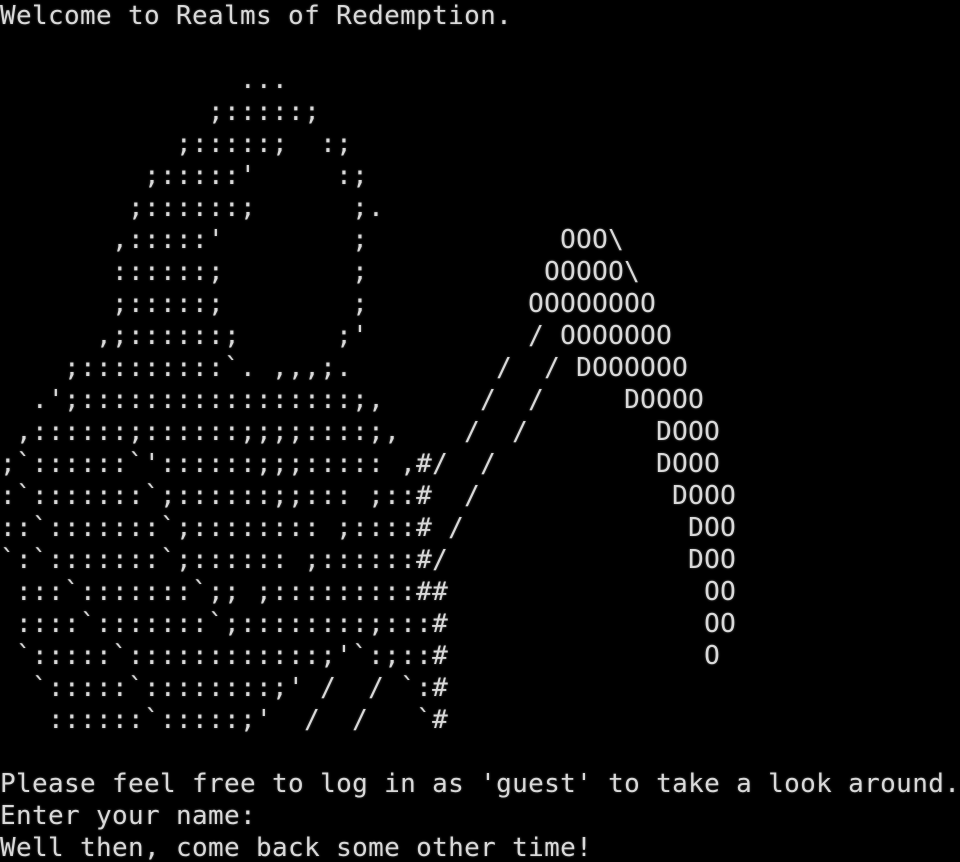 The width and height of the screenshot is (960, 862). Describe the element at coordinates (312, 240) in the screenshot. I see `ascii-art-line: ,:::::' ; OOO\` at that location.